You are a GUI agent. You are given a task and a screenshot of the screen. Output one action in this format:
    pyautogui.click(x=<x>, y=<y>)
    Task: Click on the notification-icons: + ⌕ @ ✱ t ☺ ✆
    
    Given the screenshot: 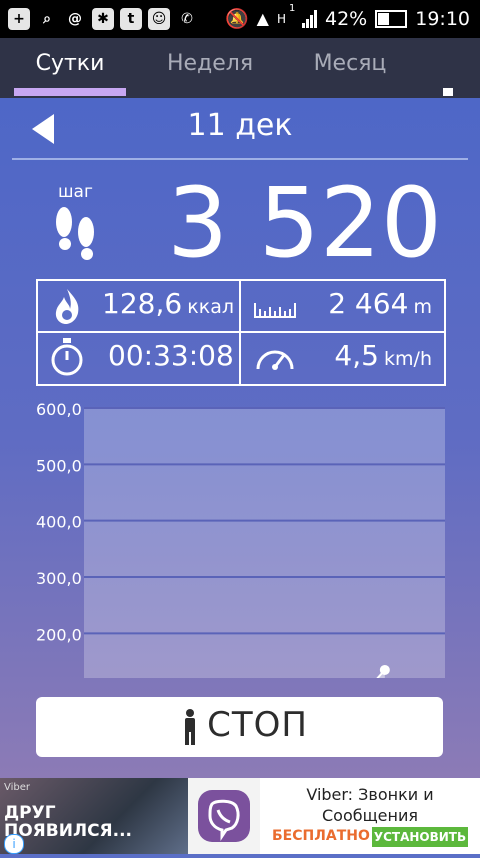 What is the action you would take?
    pyautogui.click(x=103, y=19)
    